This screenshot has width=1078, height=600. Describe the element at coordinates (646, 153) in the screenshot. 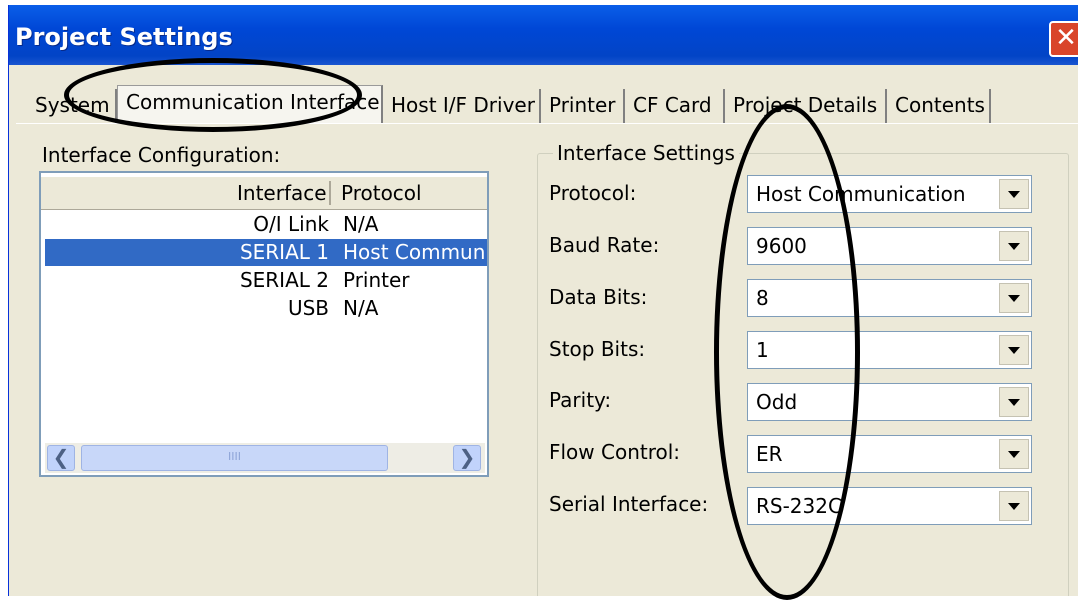

I see `interface-settings-title: Interface Settings` at that location.